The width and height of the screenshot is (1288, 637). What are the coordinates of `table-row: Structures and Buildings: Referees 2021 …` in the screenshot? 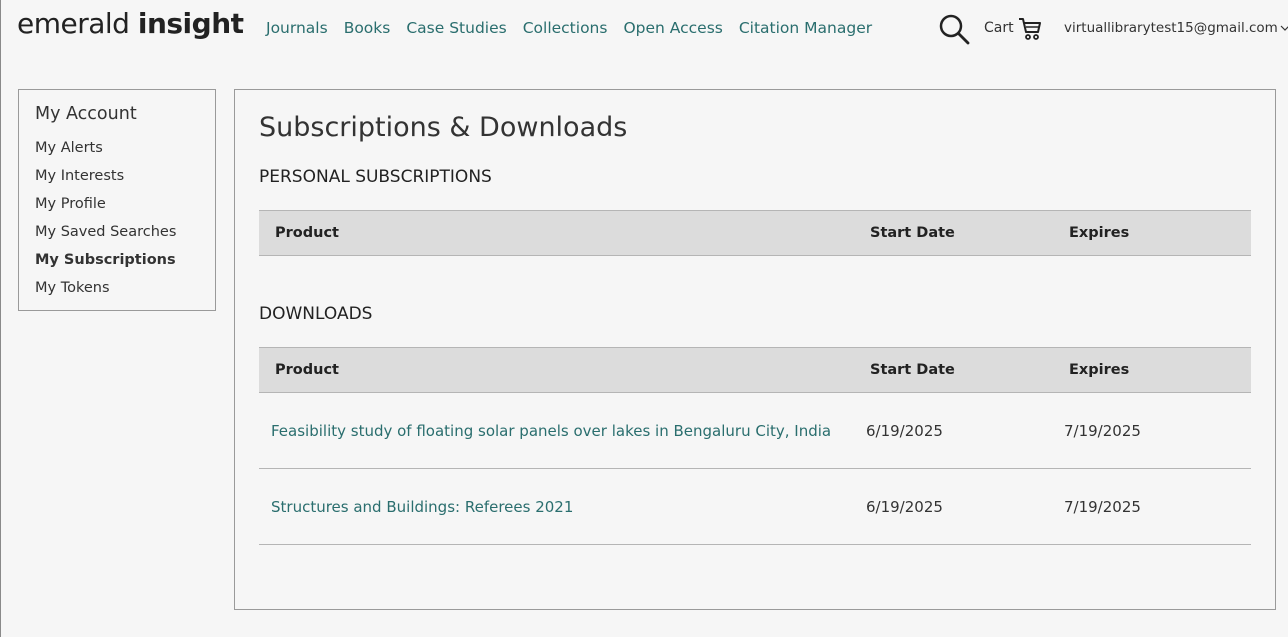 It's located at (755, 507).